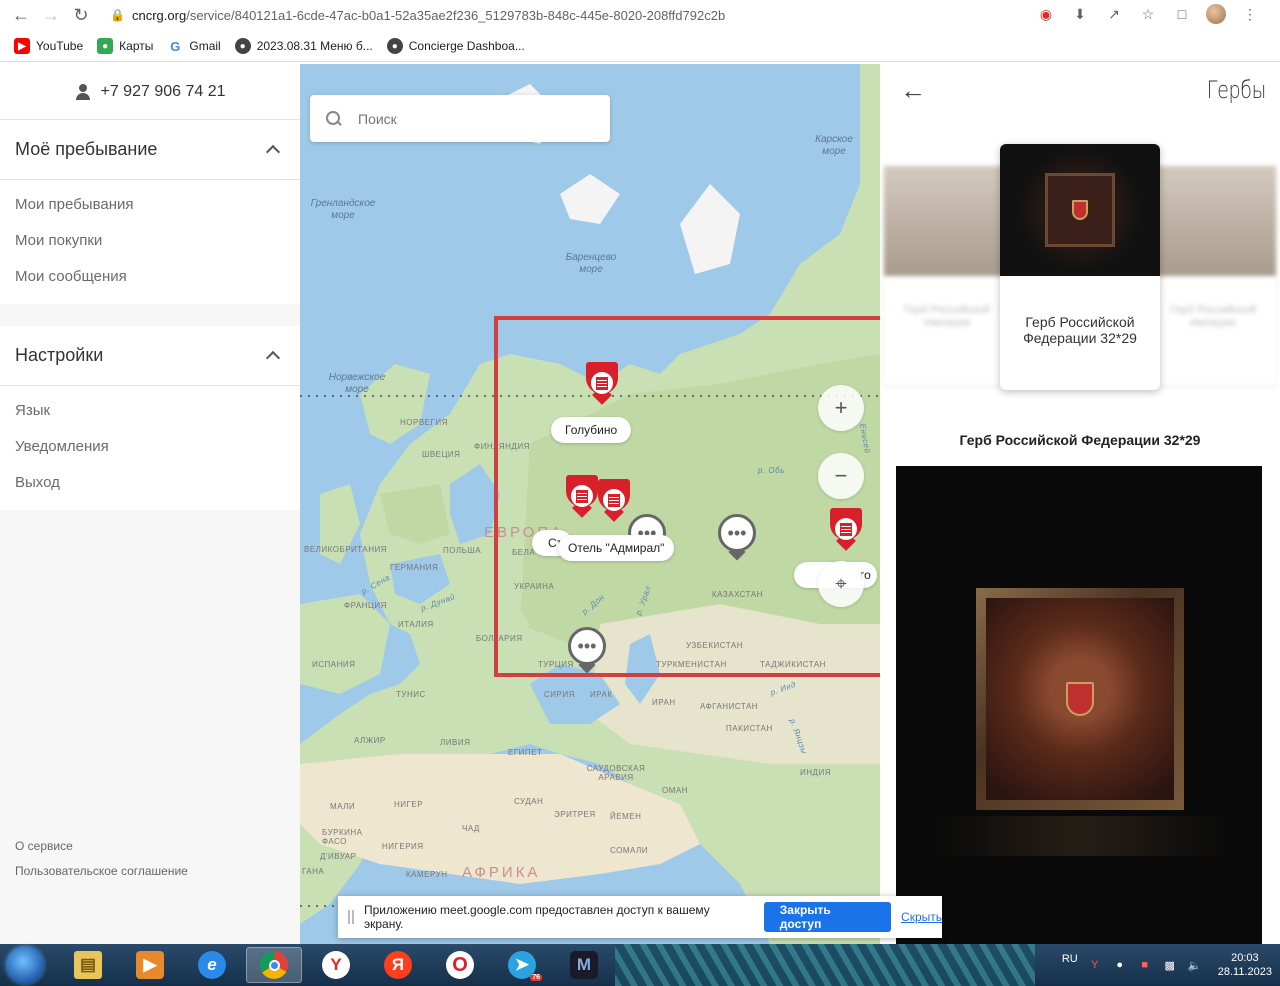 The height and width of the screenshot is (986, 1280). What do you see at coordinates (729, 706) in the screenshot?
I see `country-label: АФГАНИСТАН` at bounding box center [729, 706].